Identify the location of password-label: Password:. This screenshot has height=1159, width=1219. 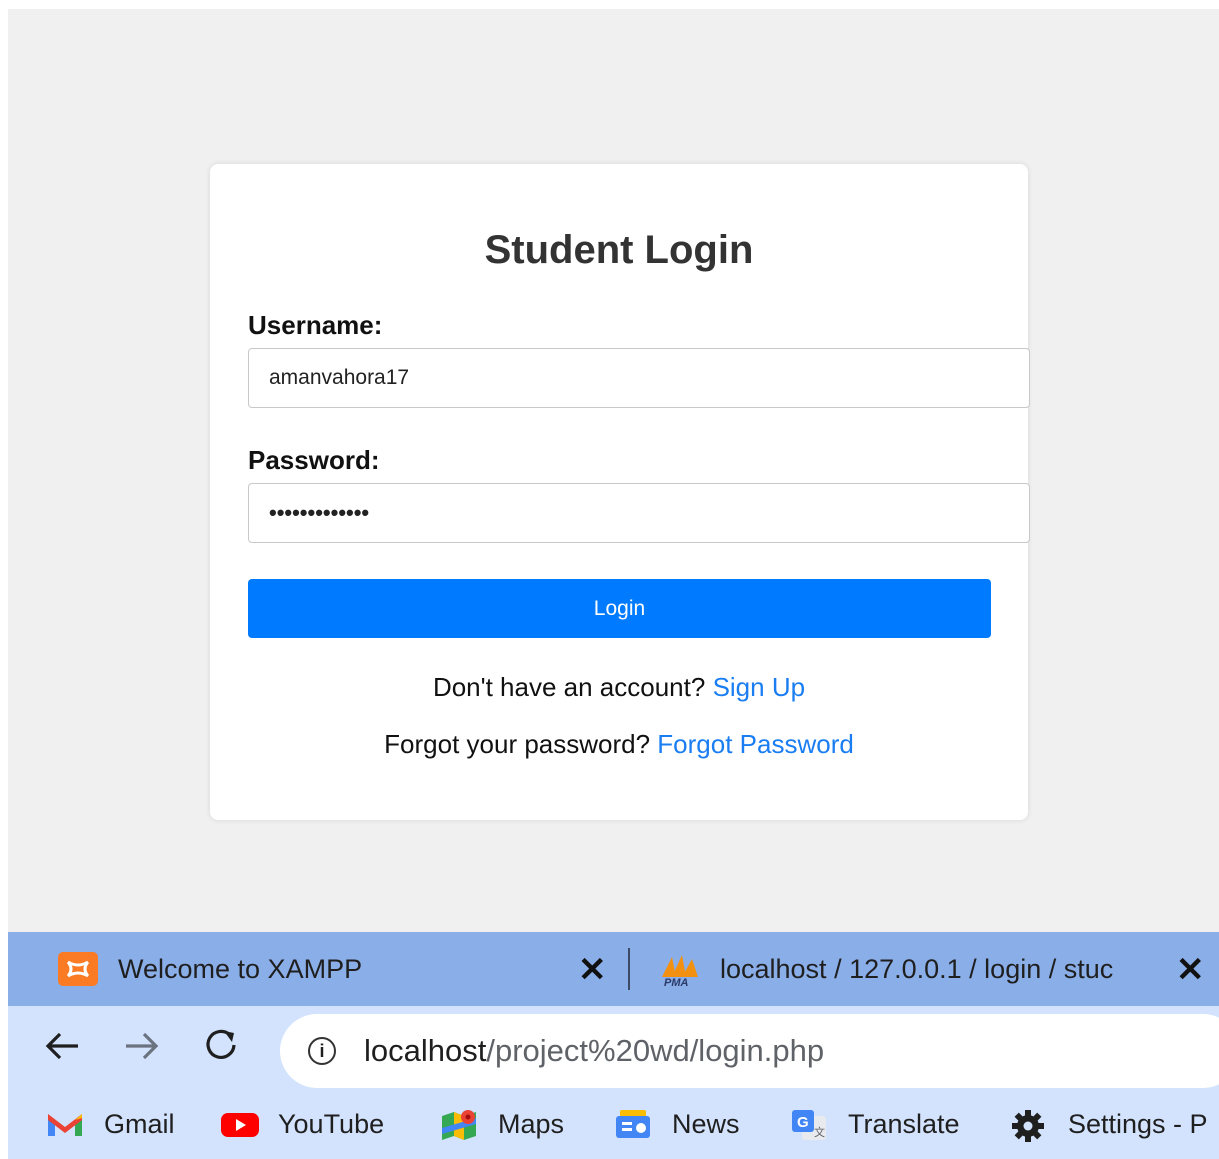
(314, 460).